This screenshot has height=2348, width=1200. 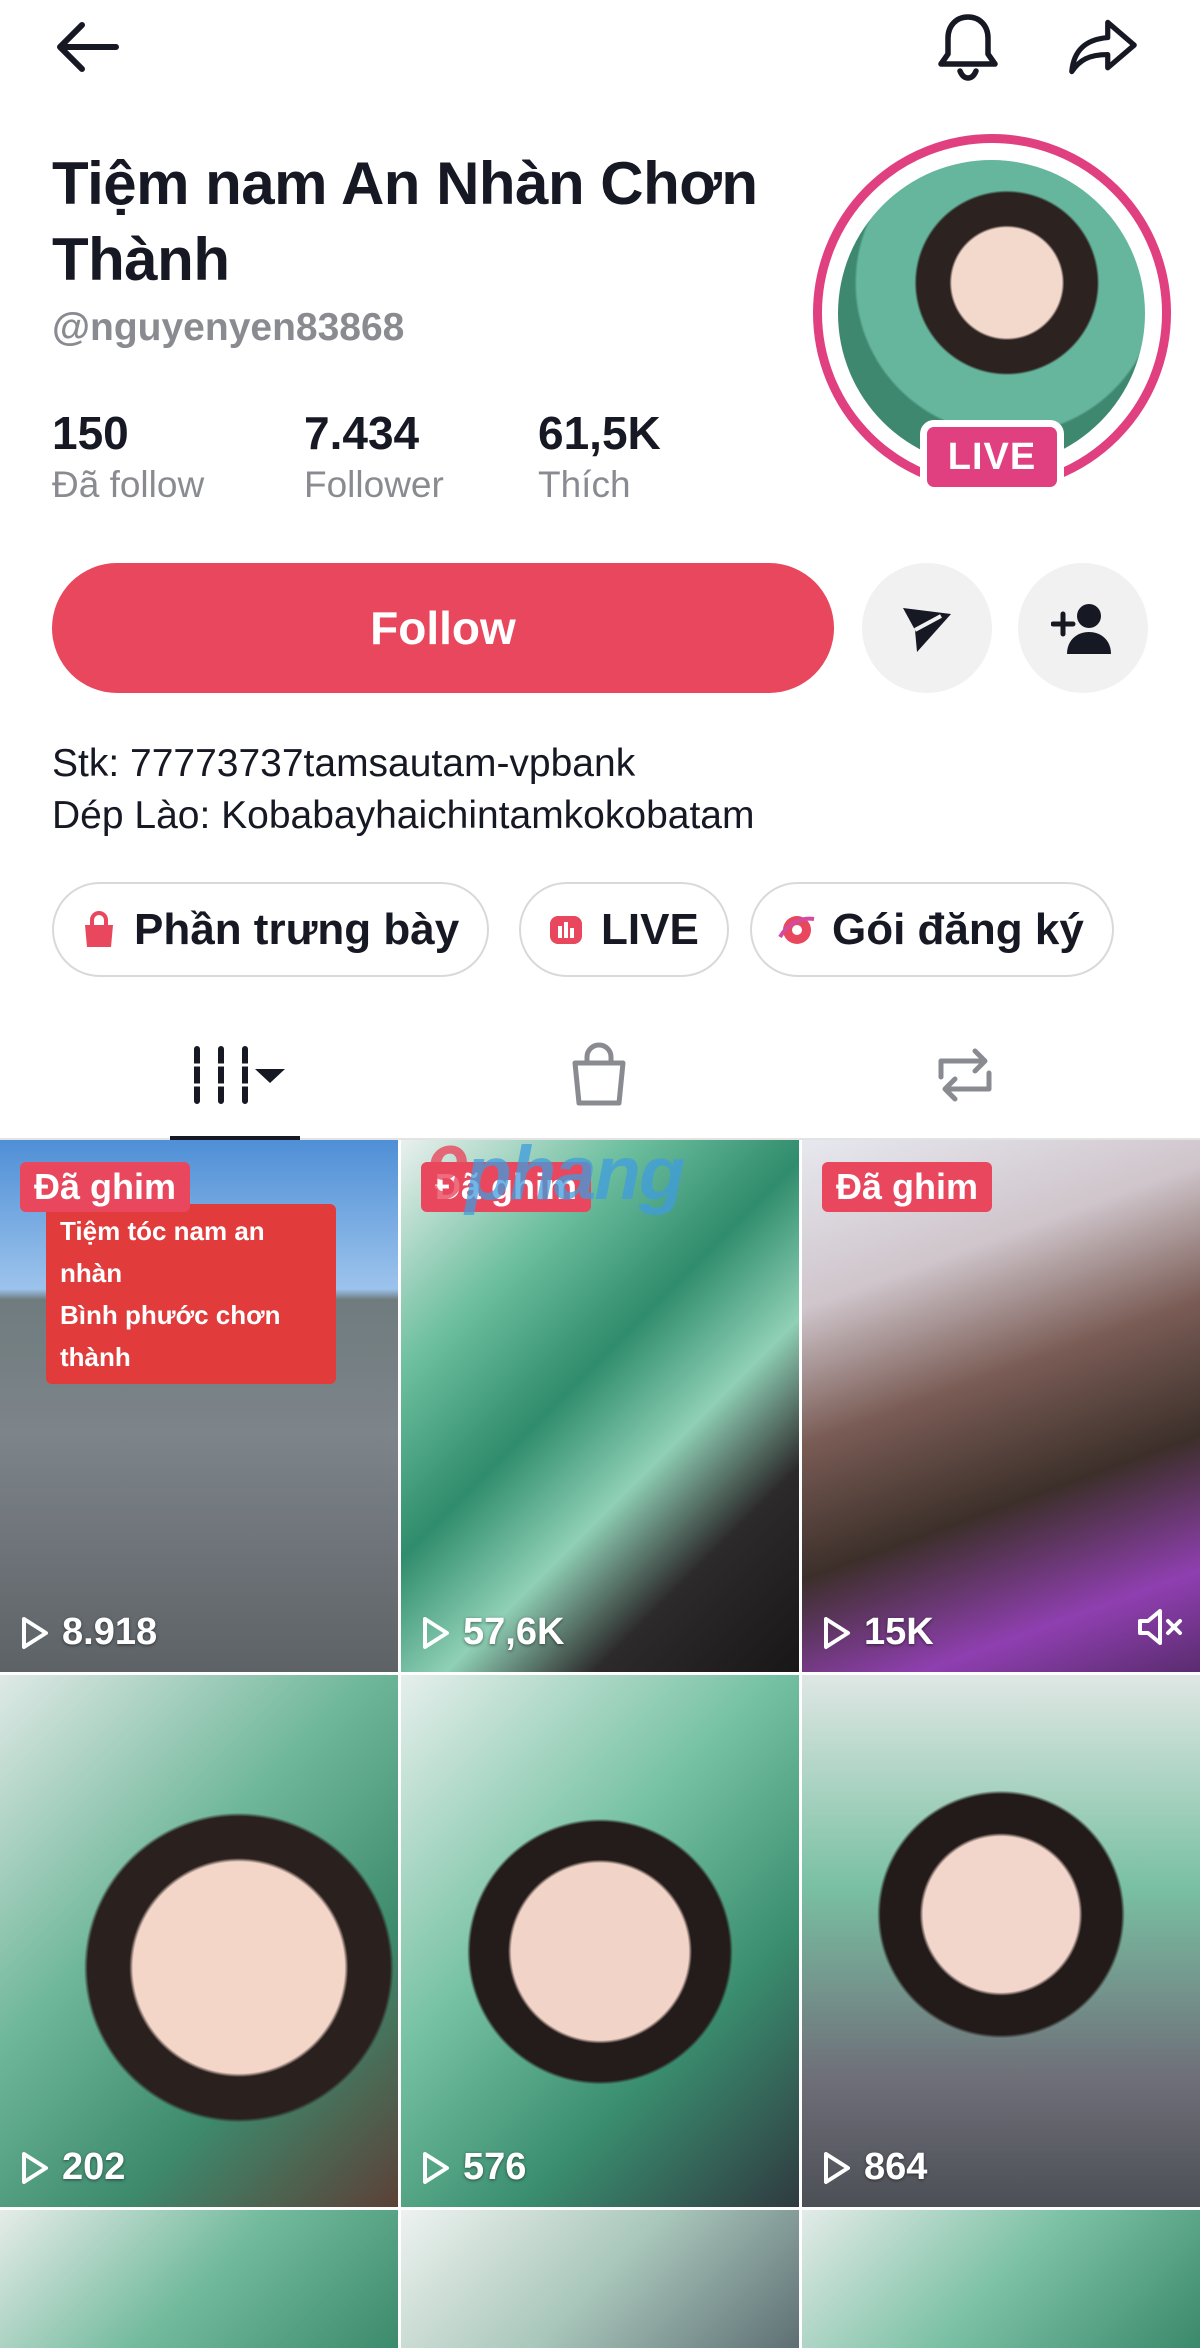 I want to click on video-tile: Đã ghim 57,6K, so click(x=600, y=1406).